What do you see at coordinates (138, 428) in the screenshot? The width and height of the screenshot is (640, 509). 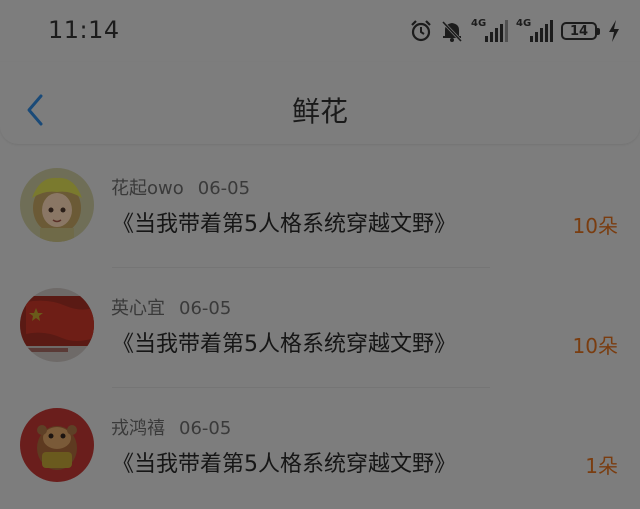 I see `user-name: 戎鸿禧` at bounding box center [138, 428].